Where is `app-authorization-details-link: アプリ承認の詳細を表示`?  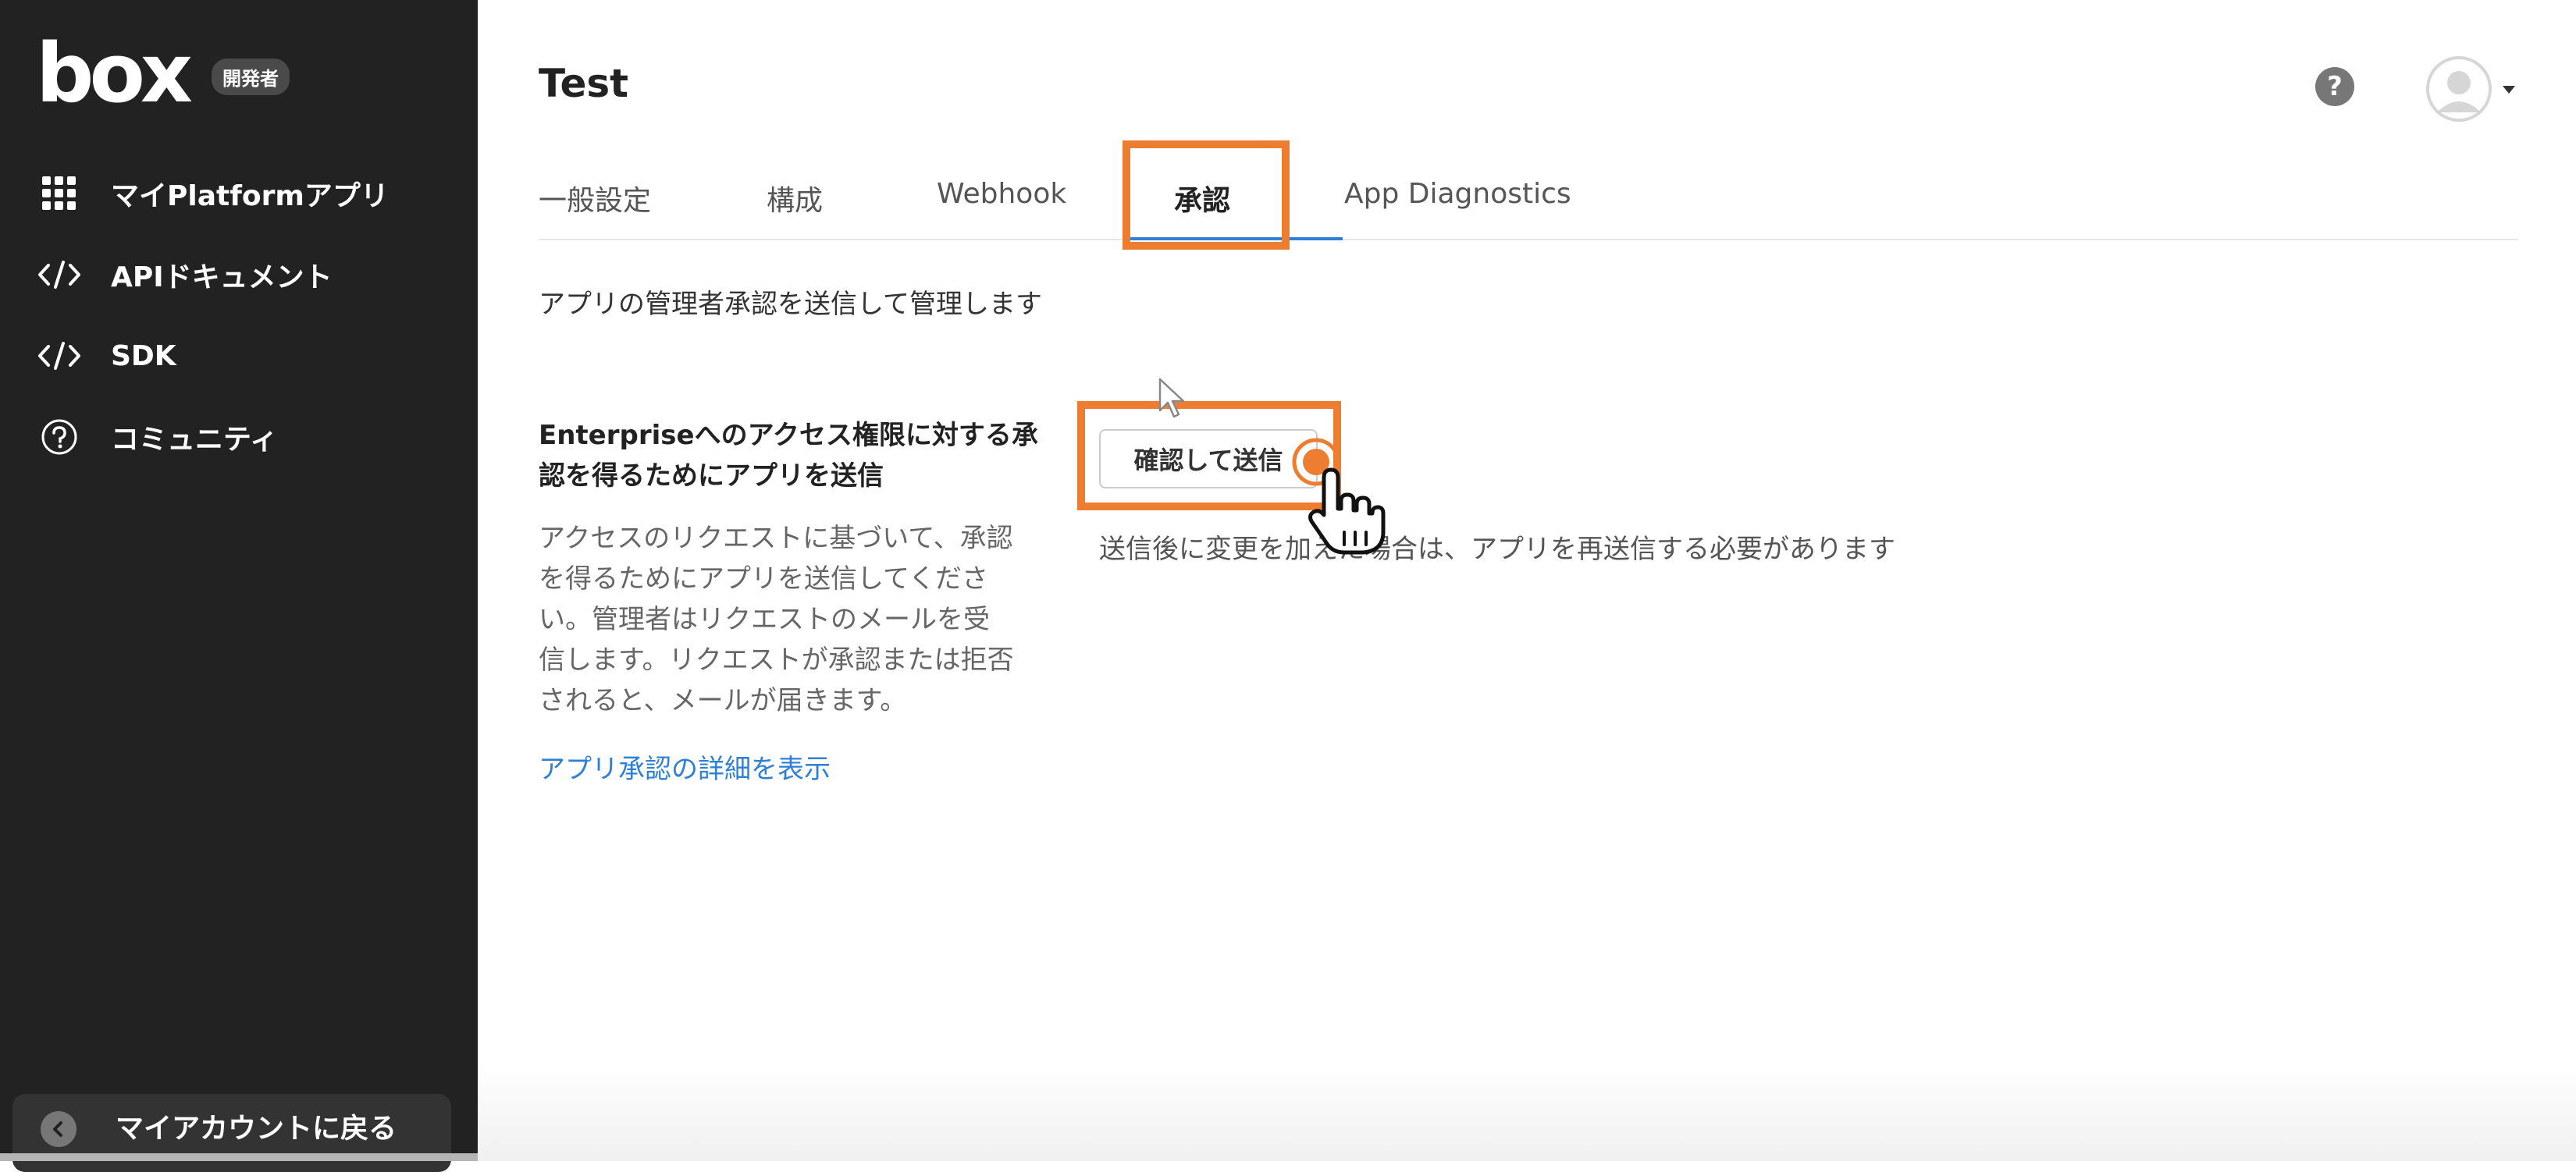
app-authorization-details-link: アプリ承認の詳細を表示 is located at coordinates (685, 767).